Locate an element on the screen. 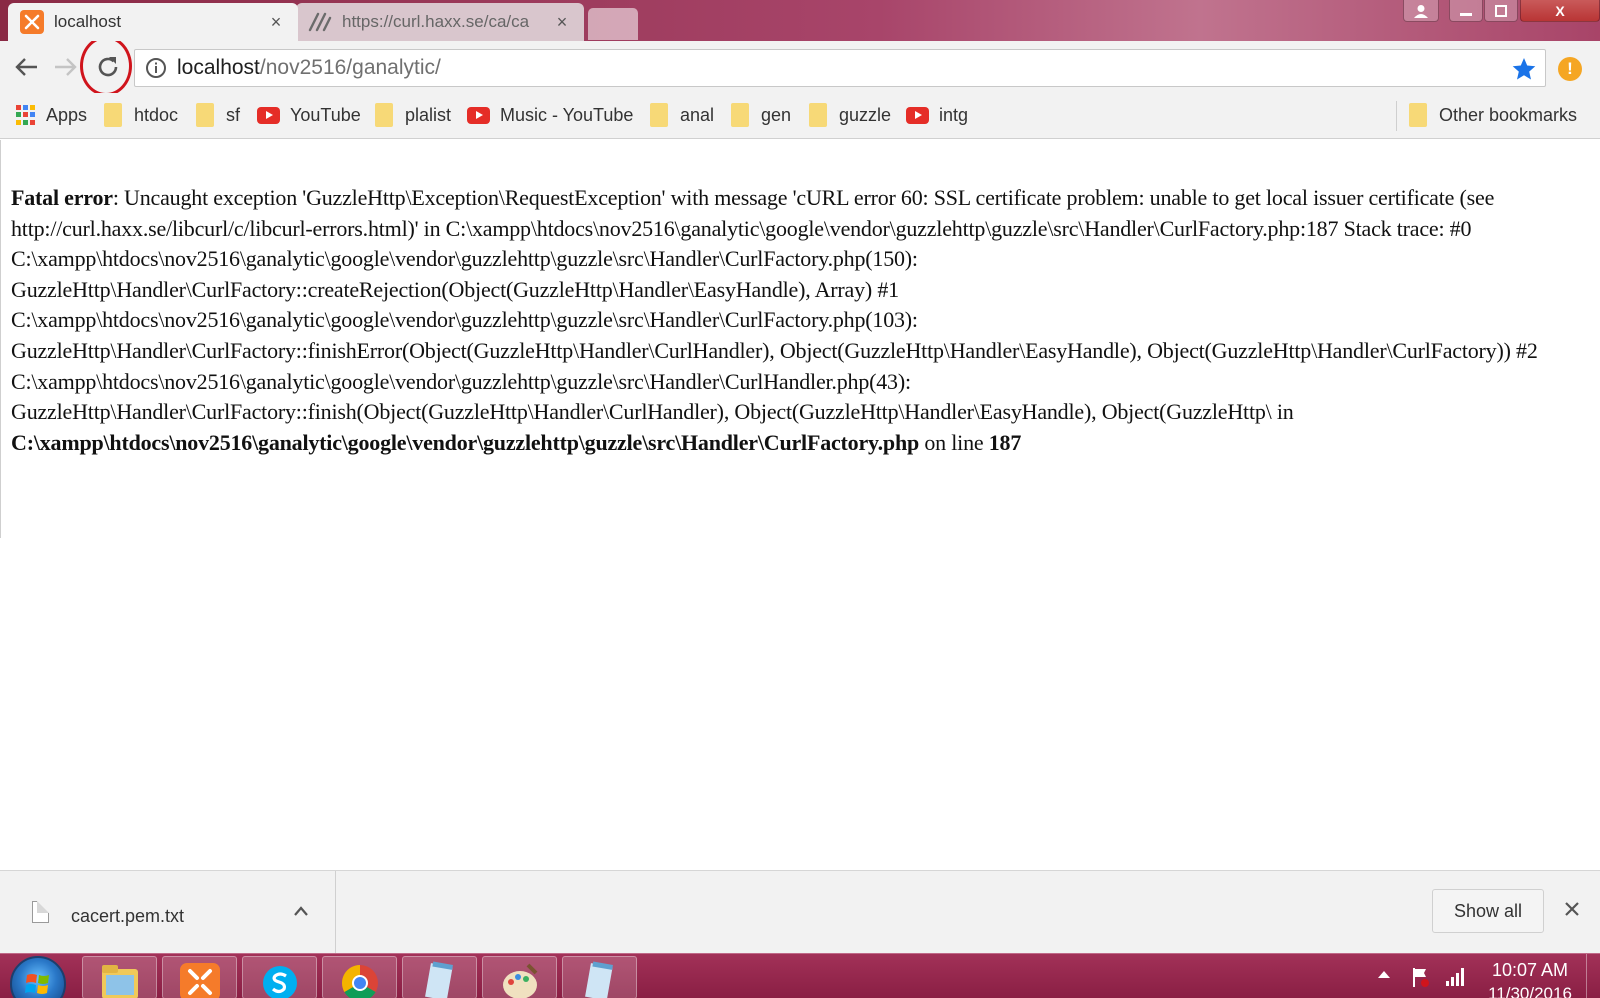 This screenshot has height=998, width=1600. tab-localhost: localhost × is located at coordinates (153, 22).